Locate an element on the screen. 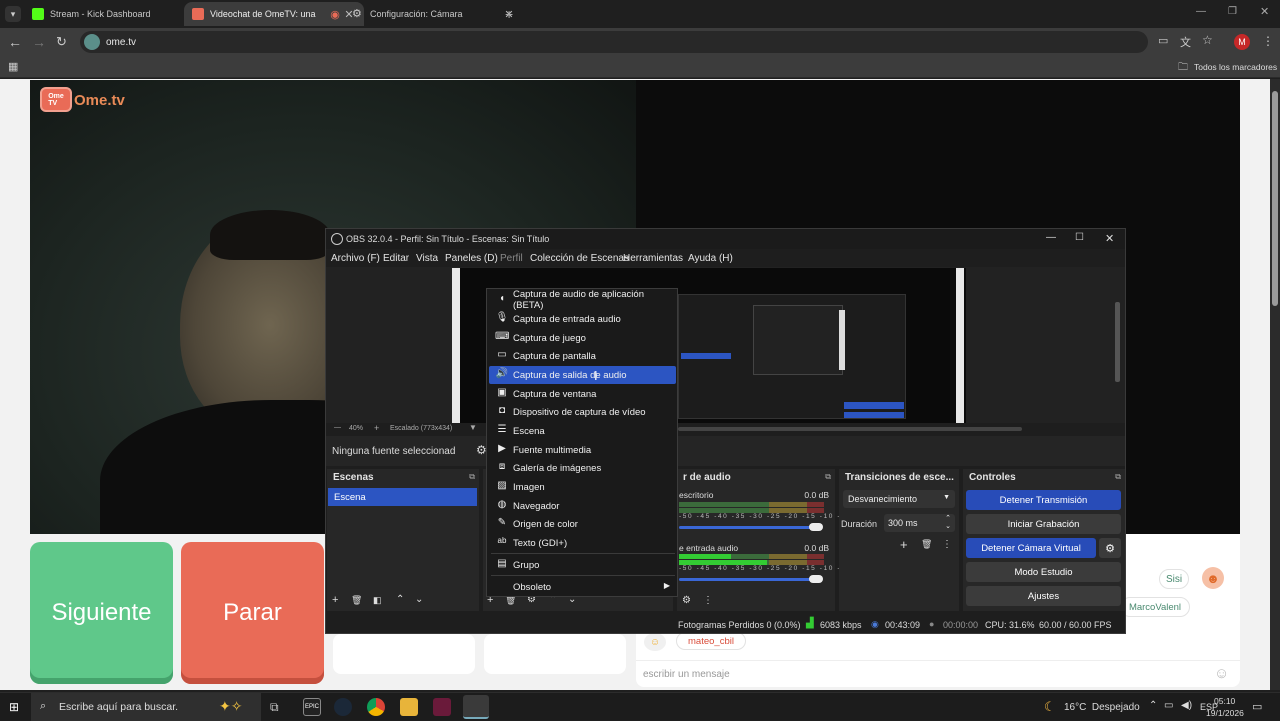 The image size is (1280, 721). network-icon: ▭ is located at coordinates (1168, 705).